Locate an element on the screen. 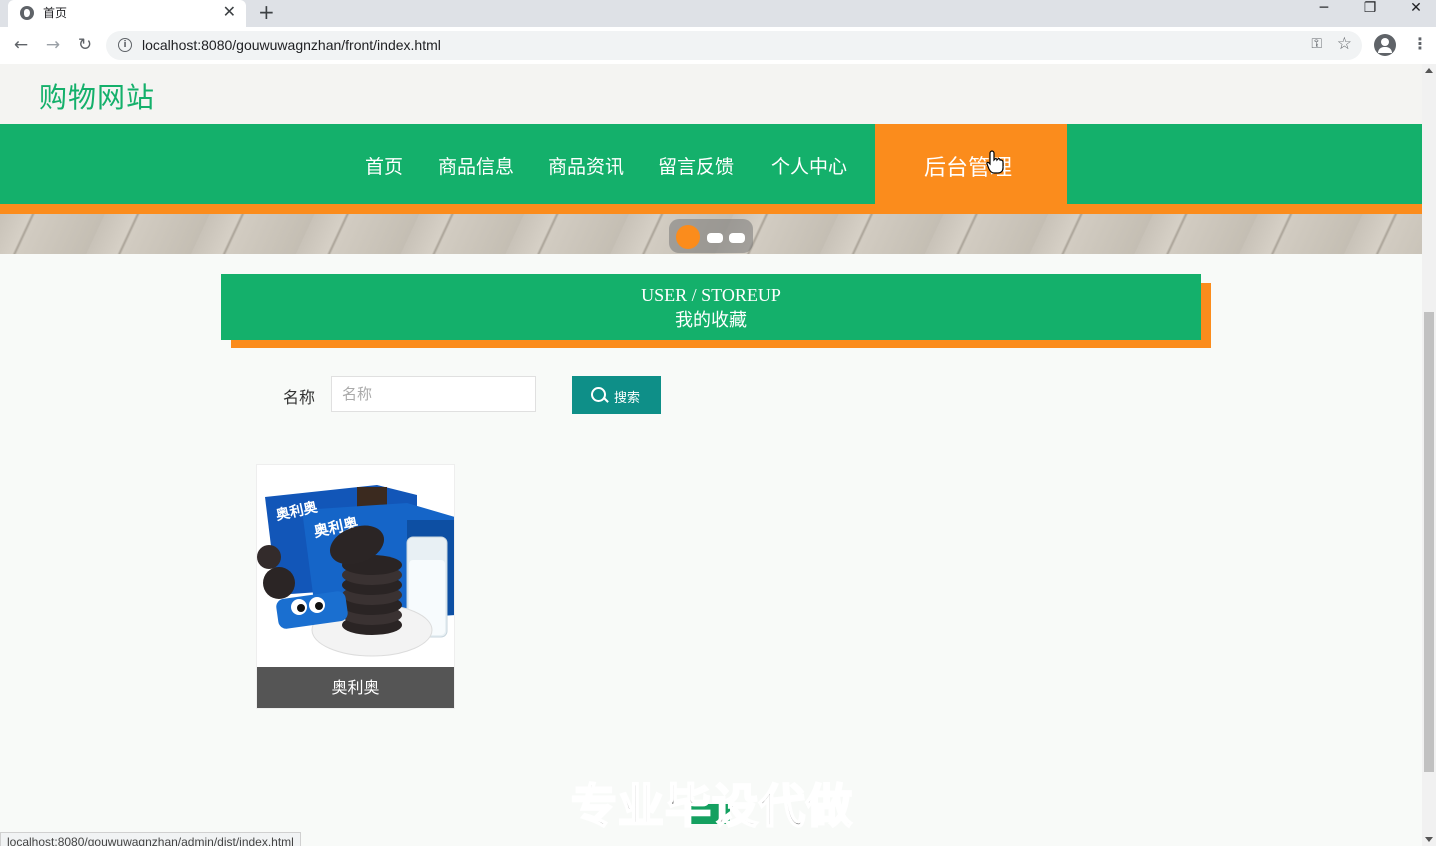 Image resolution: width=1436 pixels, height=846 pixels. scrollbar-thumb is located at coordinates (1429, 542).